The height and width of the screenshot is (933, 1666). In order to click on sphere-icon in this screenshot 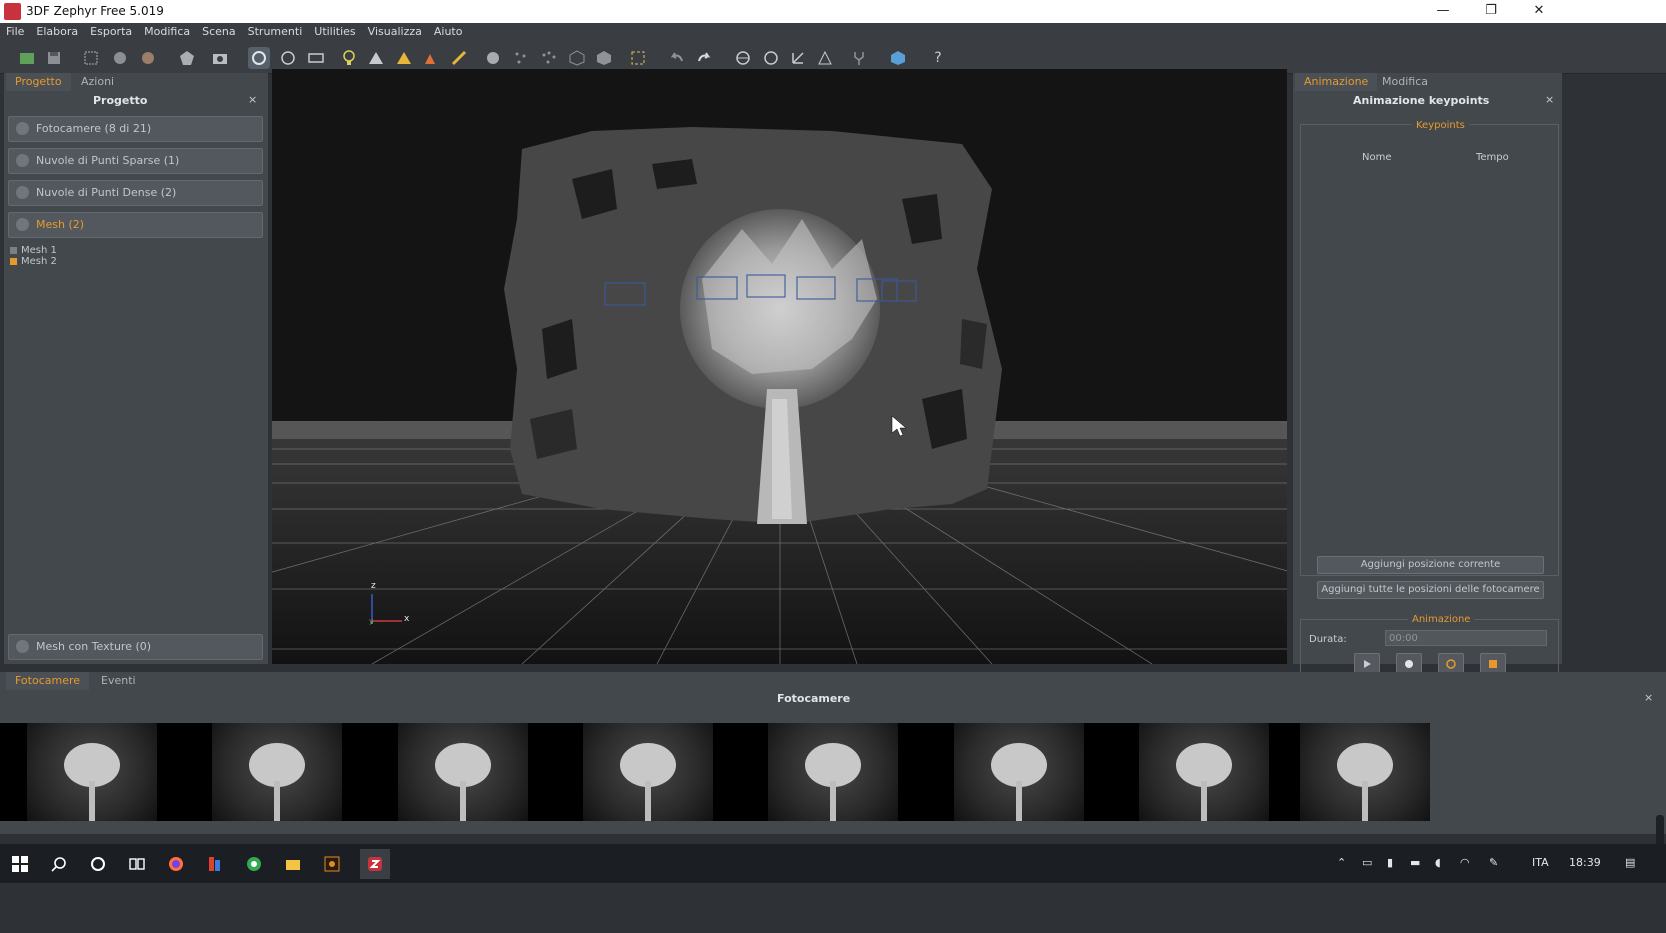, I will do `click(771, 58)`.